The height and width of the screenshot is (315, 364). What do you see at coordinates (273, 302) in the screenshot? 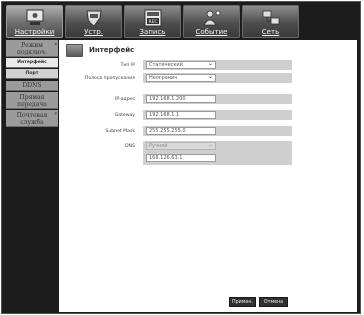
I see `cancel-button: Отмена` at bounding box center [273, 302].